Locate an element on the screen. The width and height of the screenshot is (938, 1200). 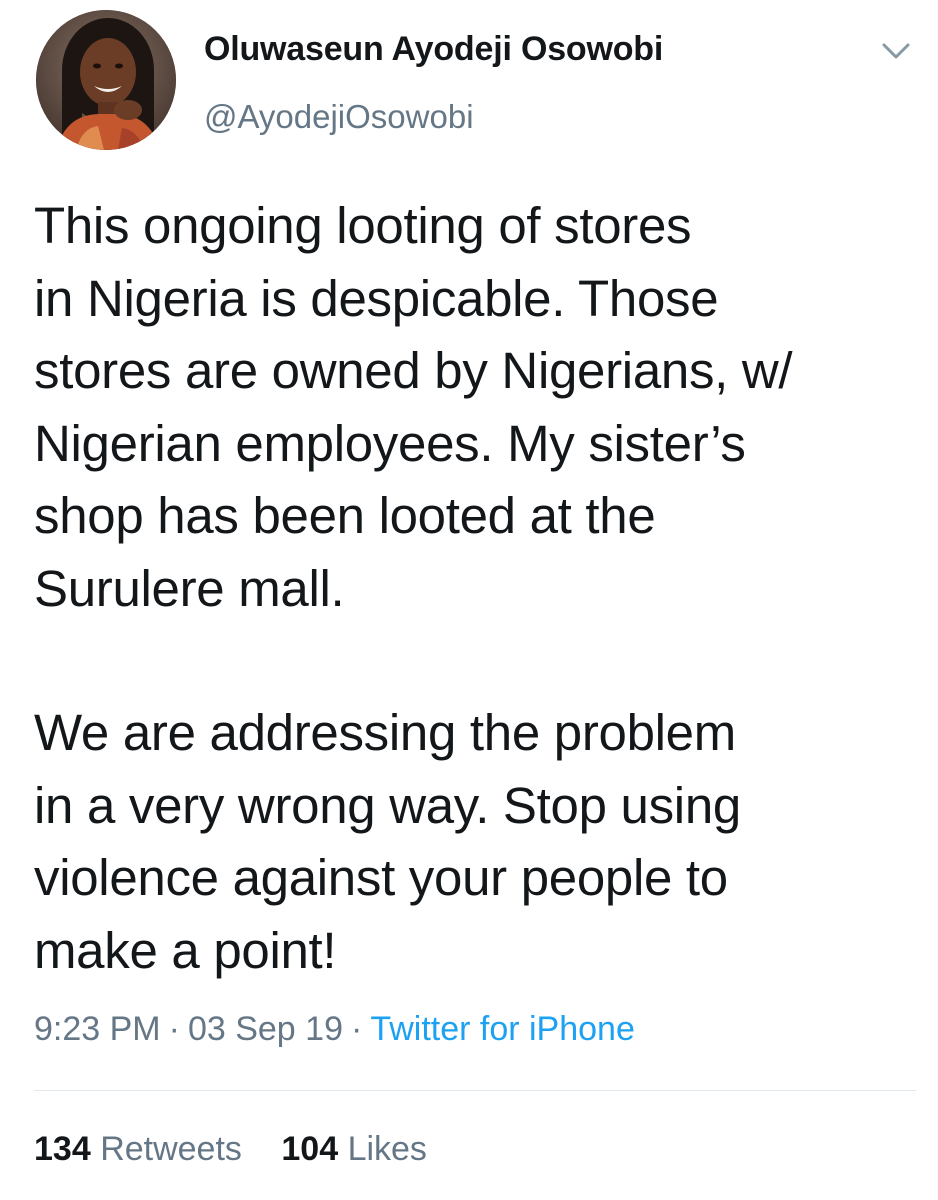
likes-label: Likes is located at coordinates (387, 1149).